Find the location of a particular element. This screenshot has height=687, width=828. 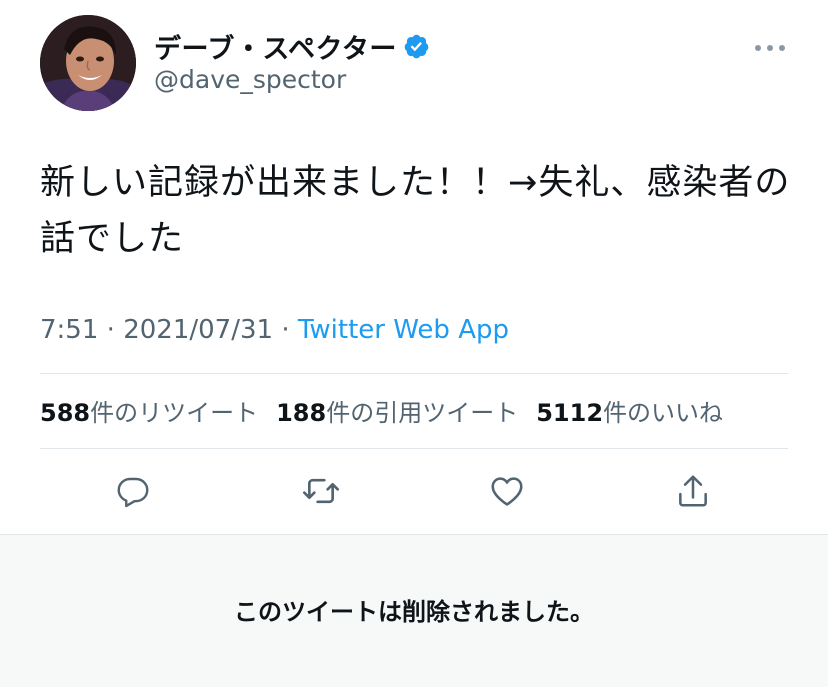

retweet-button is located at coordinates (321, 491).